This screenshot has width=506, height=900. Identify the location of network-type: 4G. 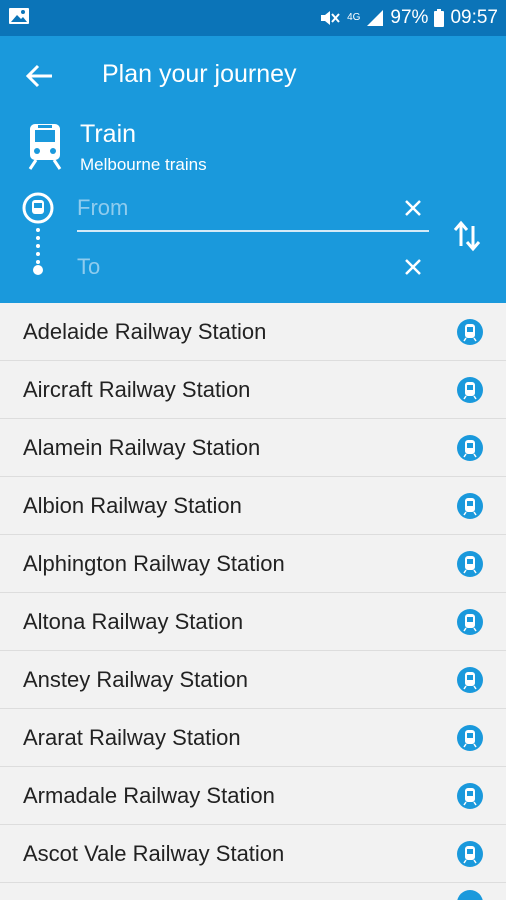
(354, 17).